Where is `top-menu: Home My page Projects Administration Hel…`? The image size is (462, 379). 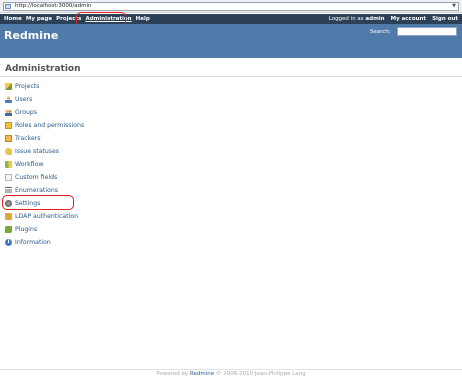 top-menu: Home My page Projects Administration Hel… is located at coordinates (231, 19).